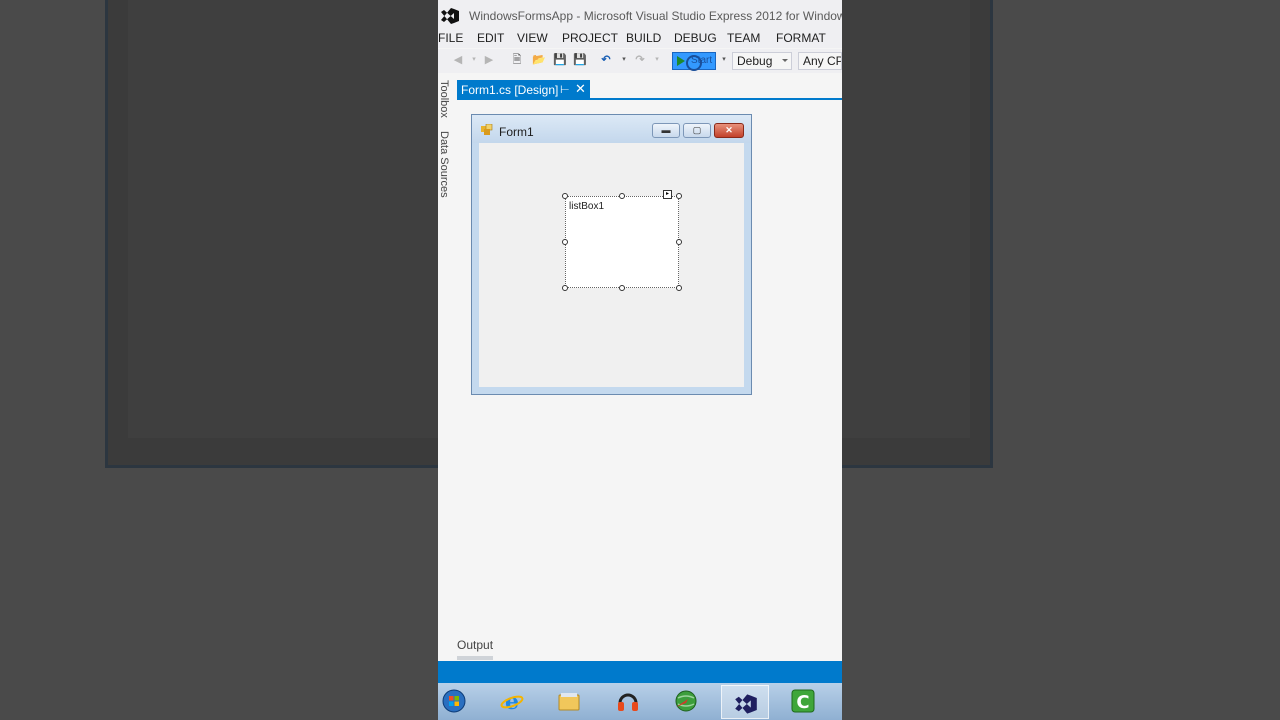 The width and height of the screenshot is (1280, 720). I want to click on ie-logo-icon: e, so click(512, 701).